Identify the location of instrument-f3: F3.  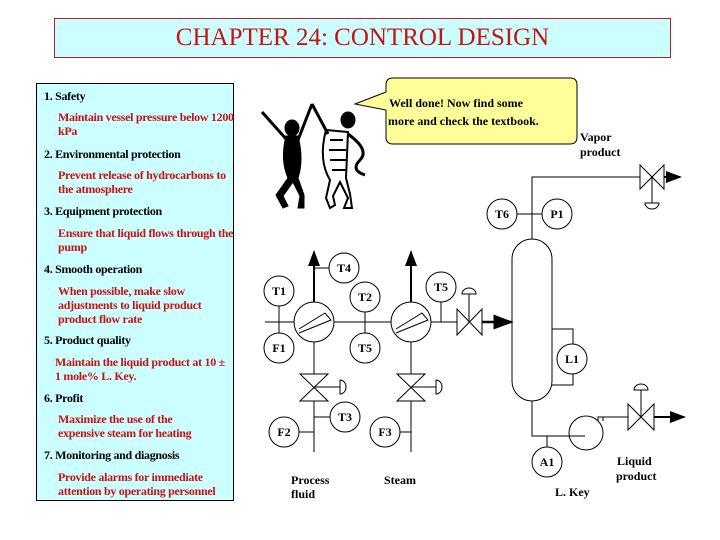
(385, 432).